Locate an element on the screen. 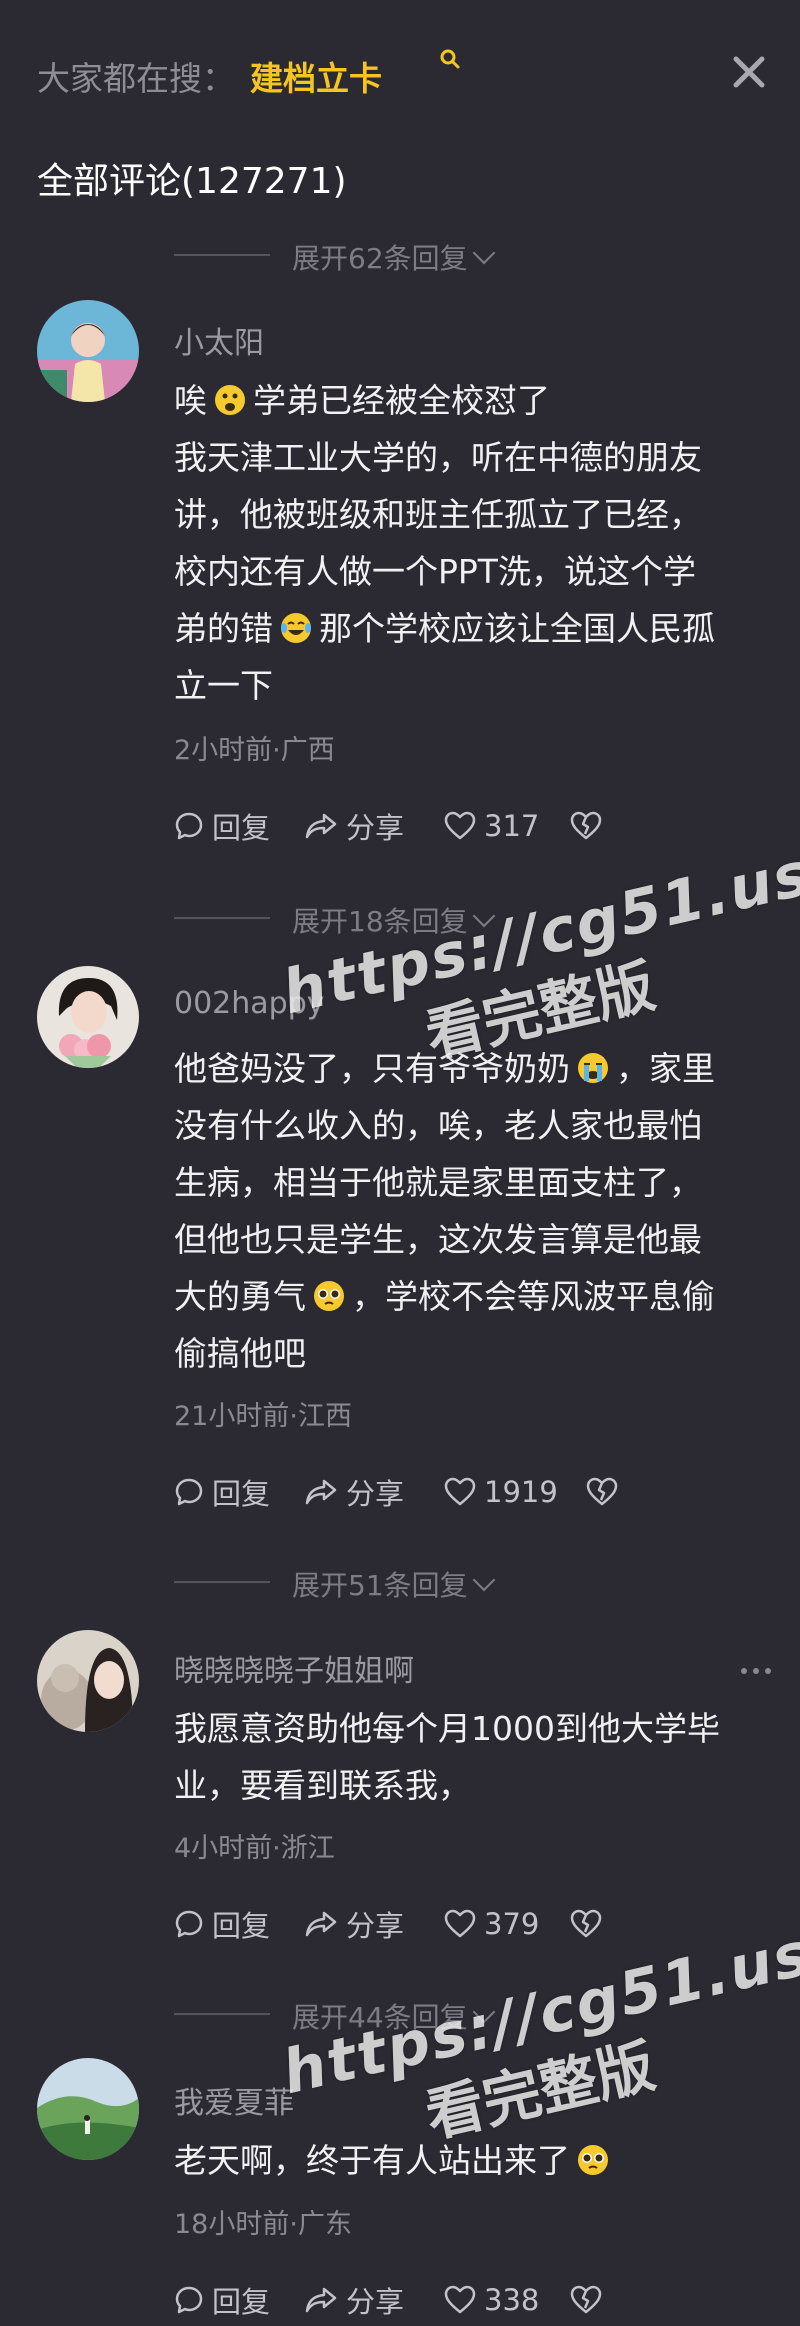 Image resolution: width=800 pixels, height=2326 pixels. like-count: 1919 is located at coordinates (521, 1492).